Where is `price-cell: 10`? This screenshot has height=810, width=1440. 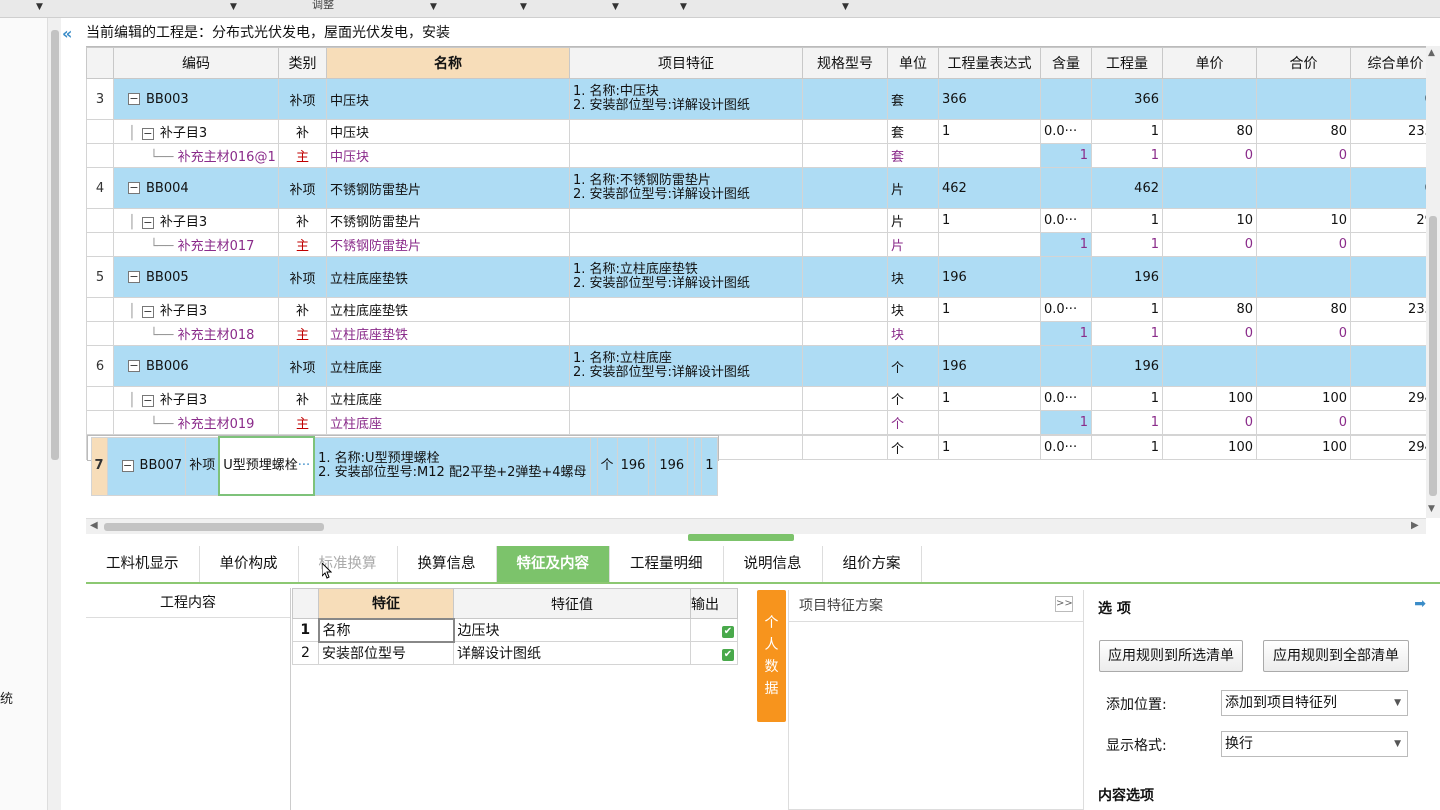
price-cell: 10 is located at coordinates (1209, 220).